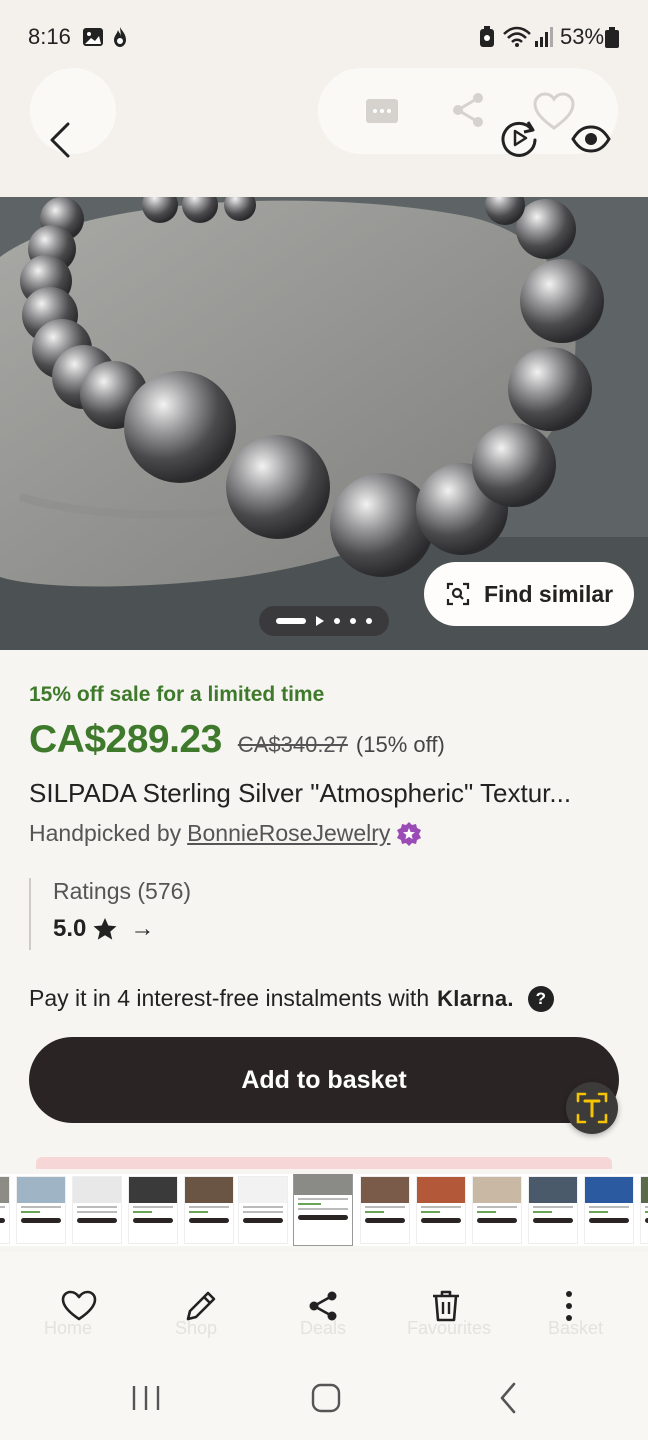  Describe the element at coordinates (122, 891) in the screenshot. I see `ratings-label: Ratings (576)` at that location.